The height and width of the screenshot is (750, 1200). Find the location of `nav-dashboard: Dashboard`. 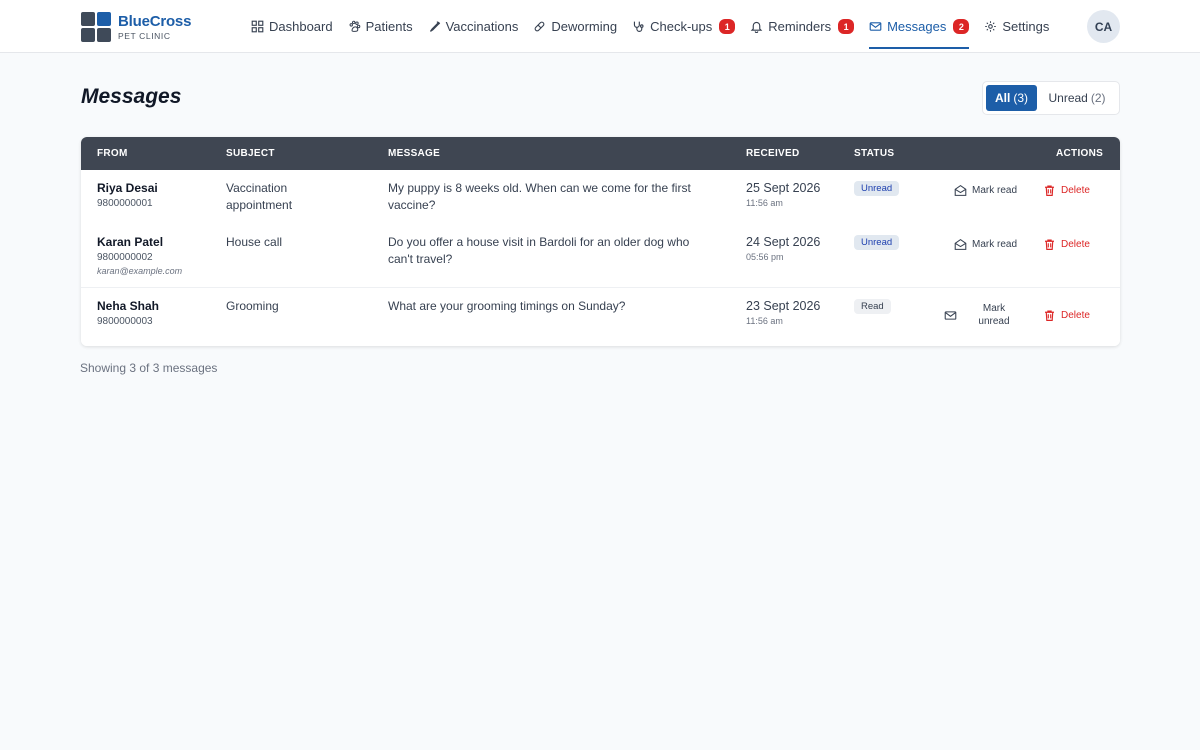

nav-dashboard: Dashboard is located at coordinates (292, 26).